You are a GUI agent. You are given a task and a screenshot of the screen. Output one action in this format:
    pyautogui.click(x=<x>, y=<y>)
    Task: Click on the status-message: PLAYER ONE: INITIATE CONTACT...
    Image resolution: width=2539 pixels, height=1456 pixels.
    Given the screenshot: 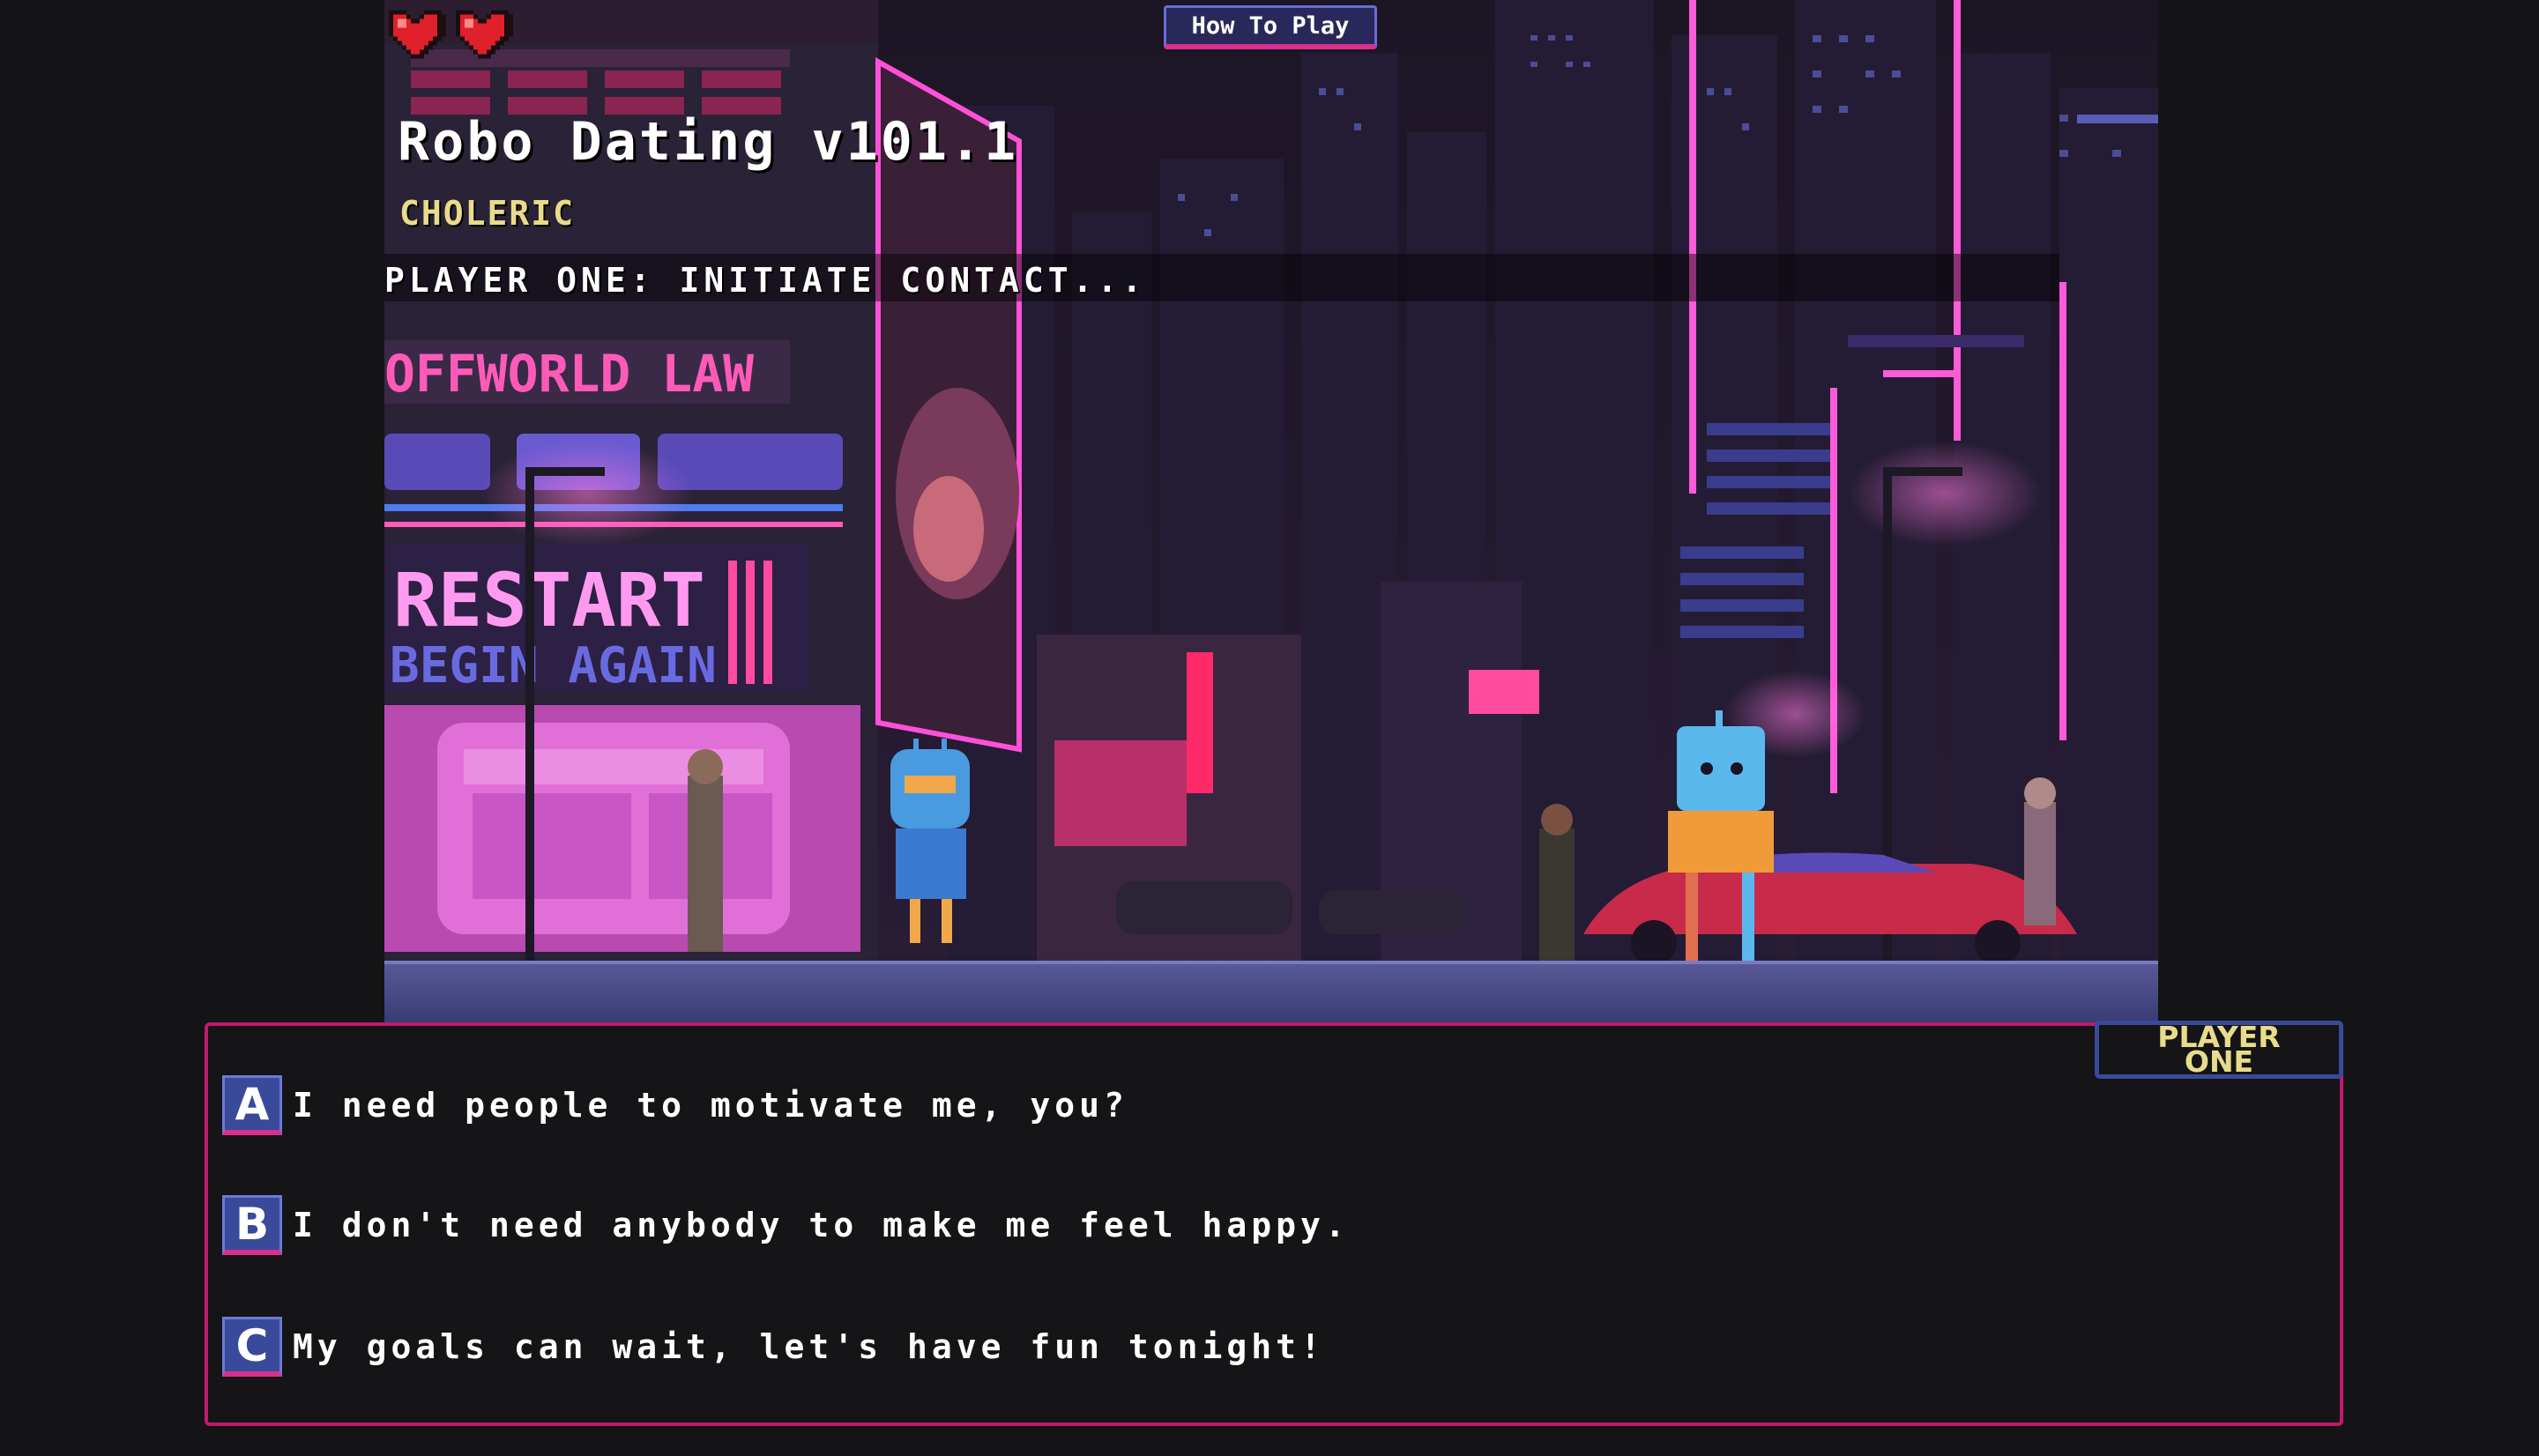 What is the action you would take?
    pyautogui.click(x=765, y=280)
    